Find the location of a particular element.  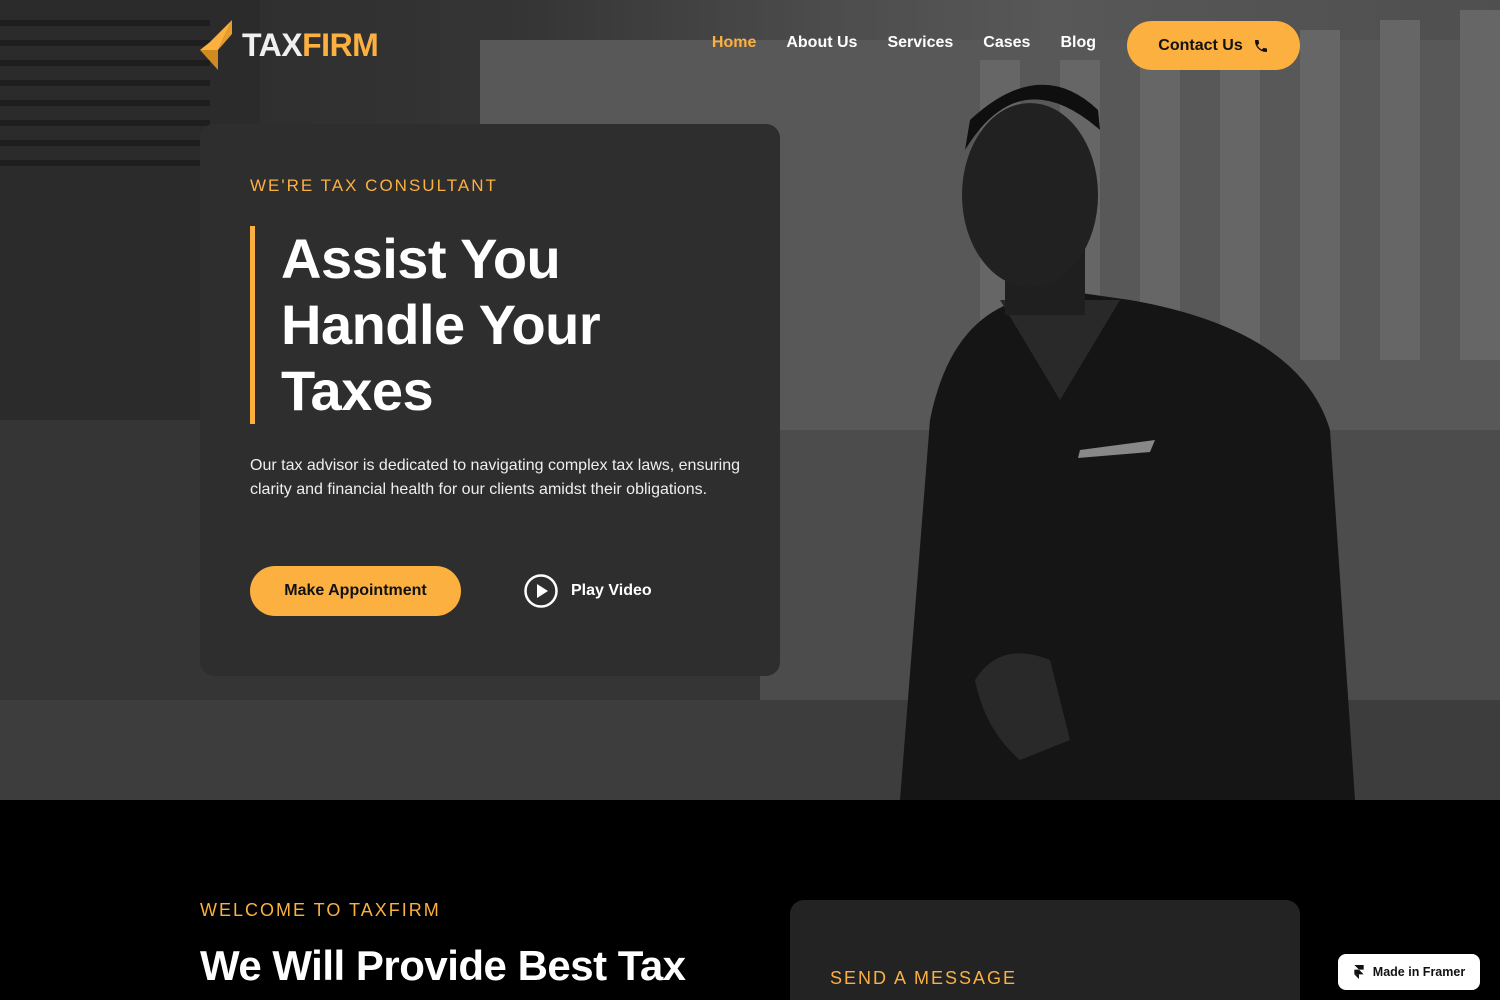

play-video-button: Play Video is located at coordinates (587, 591).